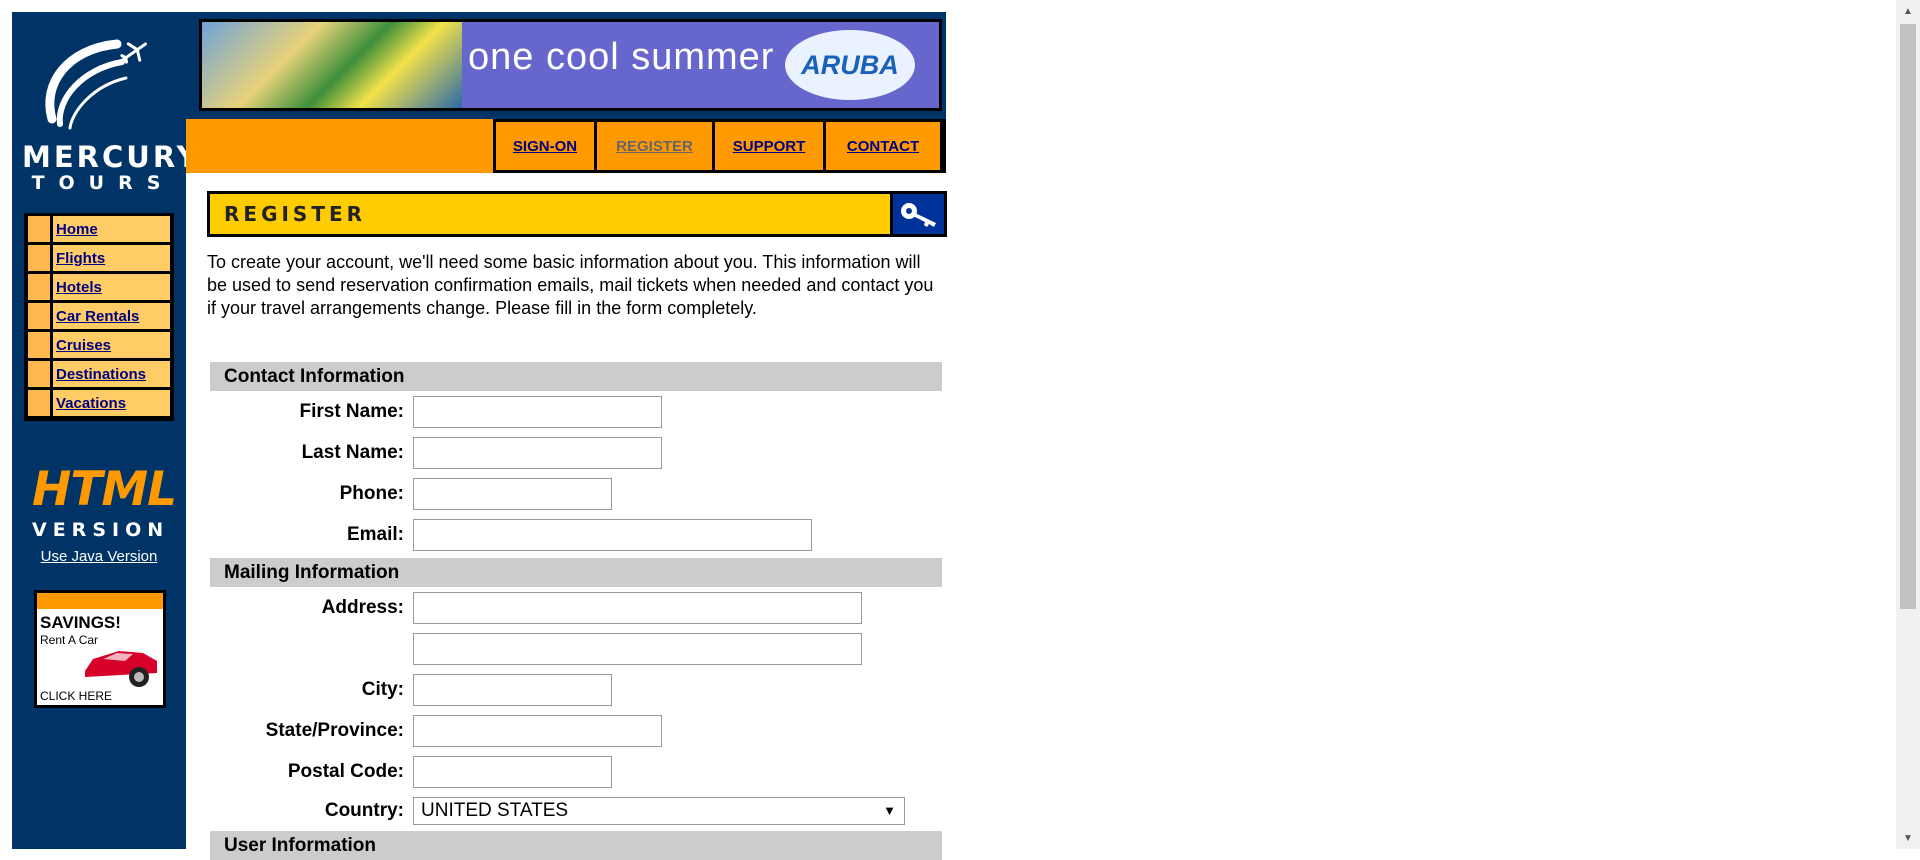 The width and height of the screenshot is (1920, 860). What do you see at coordinates (121, 669) in the screenshot?
I see `red-car-icon` at bounding box center [121, 669].